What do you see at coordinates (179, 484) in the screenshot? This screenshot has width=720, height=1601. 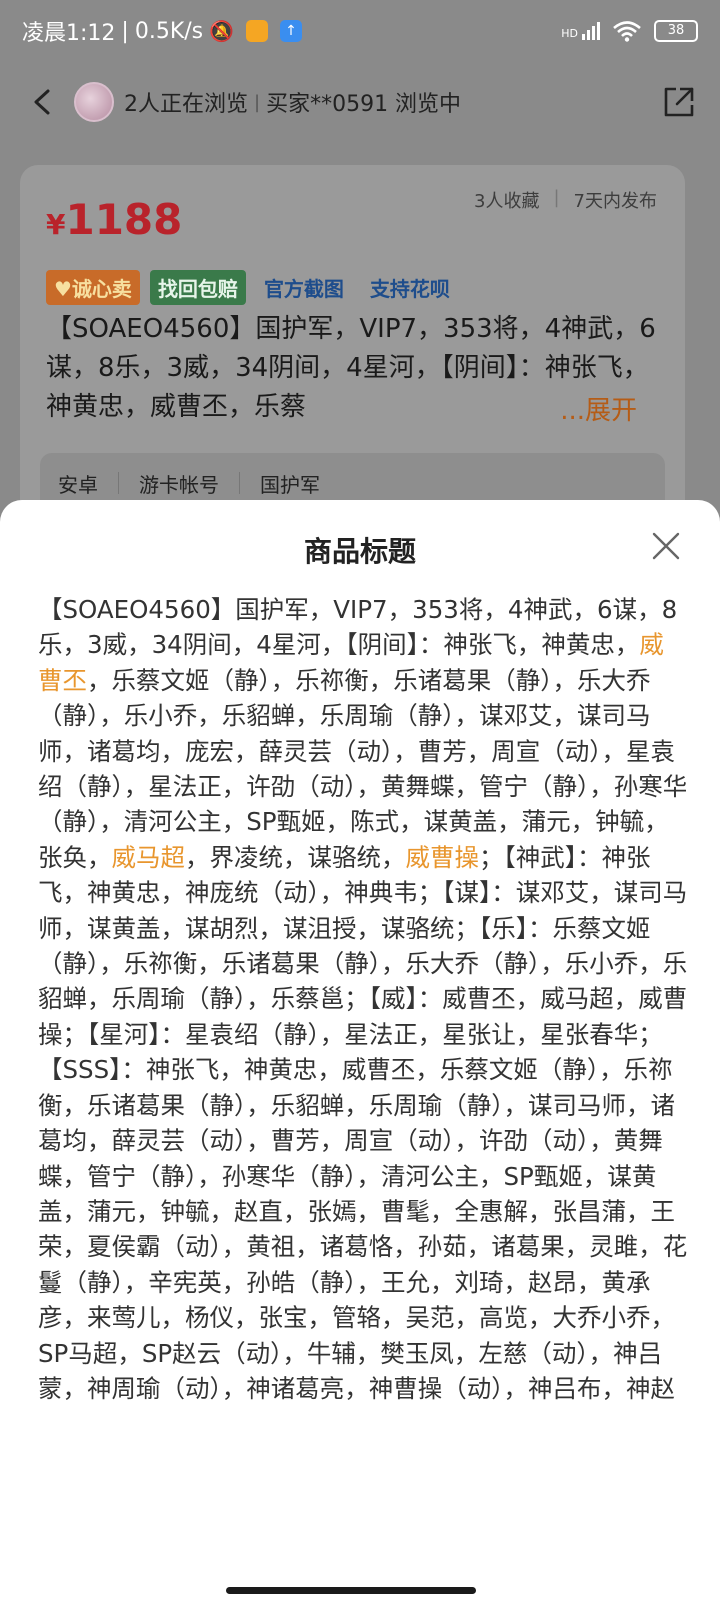 I see `attribute-account-type: 游卡帐号` at bounding box center [179, 484].